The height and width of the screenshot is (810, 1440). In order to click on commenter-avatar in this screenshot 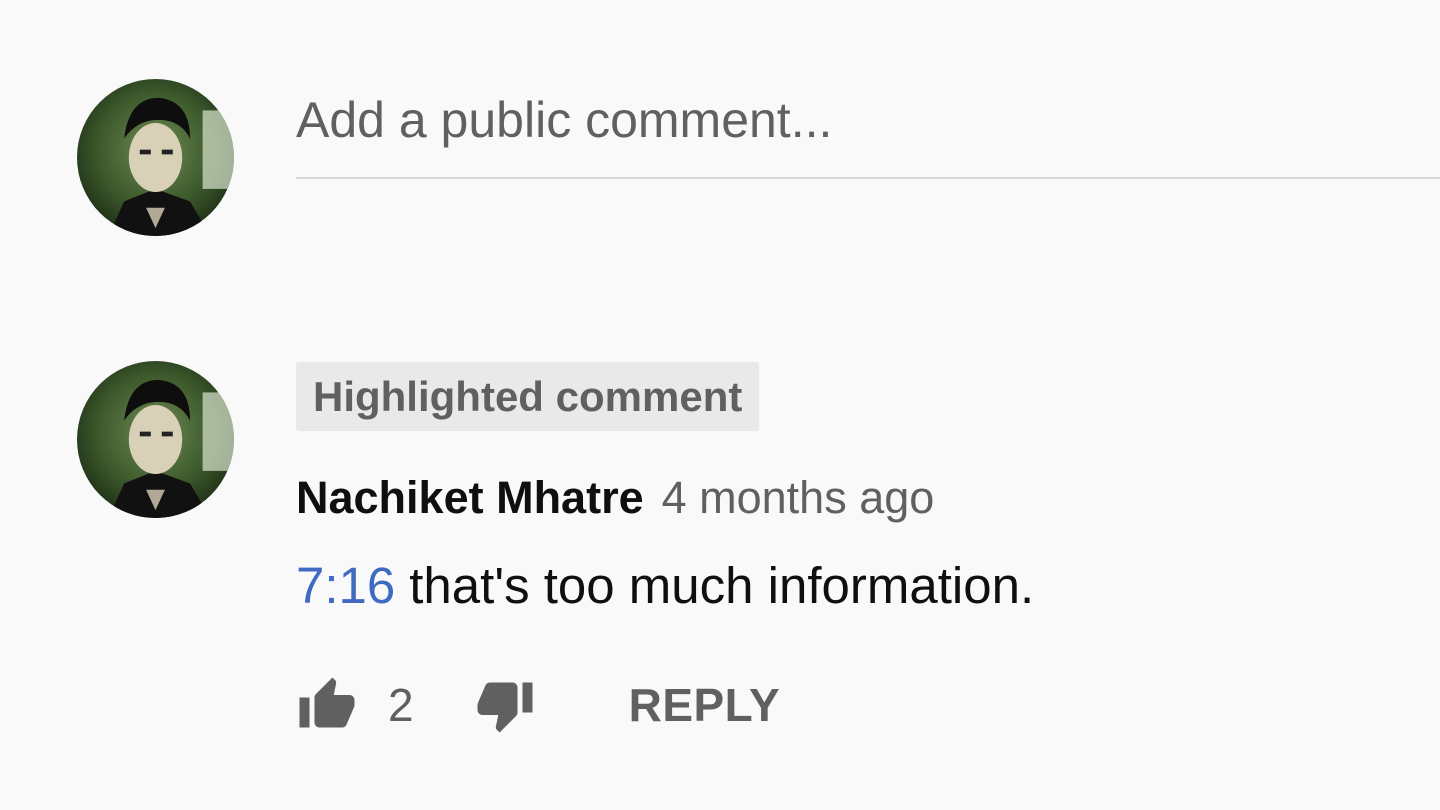, I will do `click(155, 439)`.